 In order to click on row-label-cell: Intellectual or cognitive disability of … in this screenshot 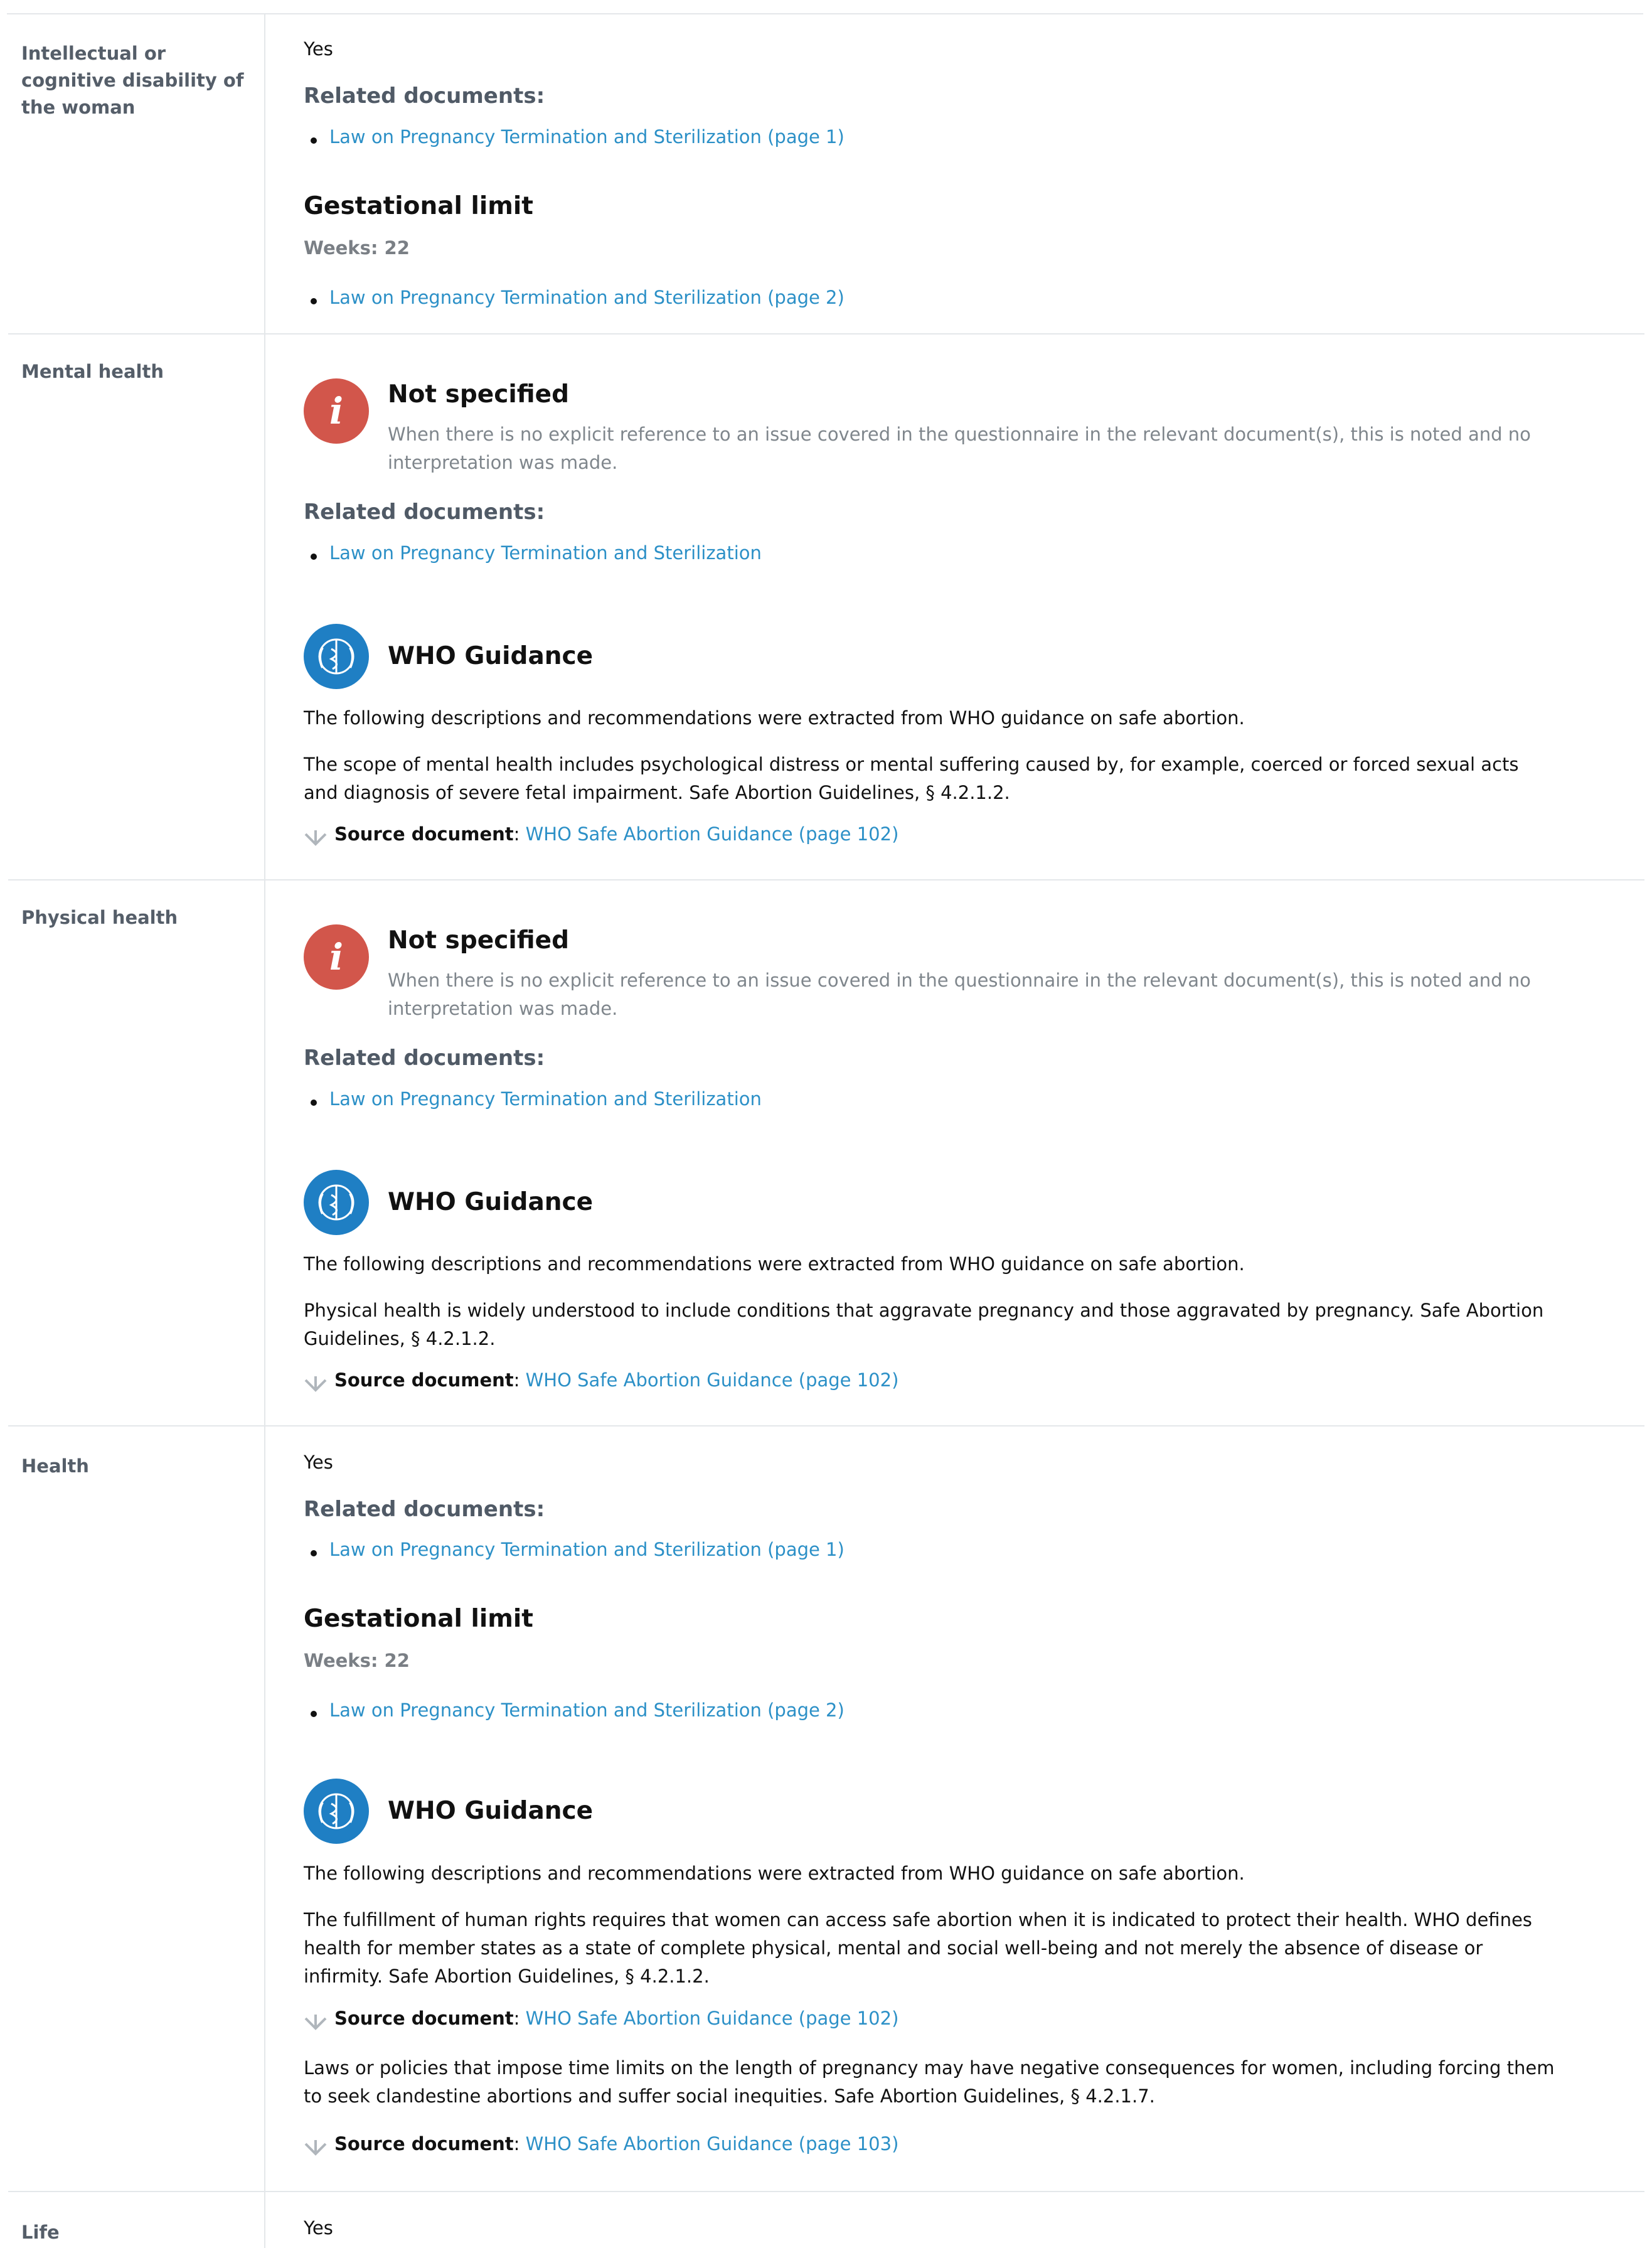, I will do `click(136, 174)`.